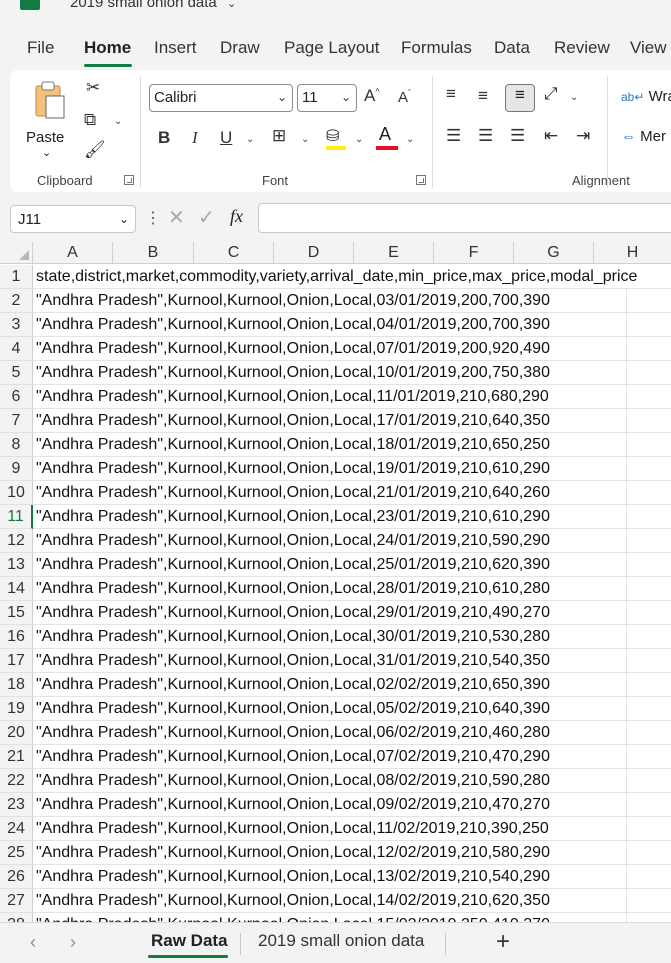 The width and height of the screenshot is (671, 963). I want to click on decrease-font-size-icon: Aˇ, so click(404, 97).